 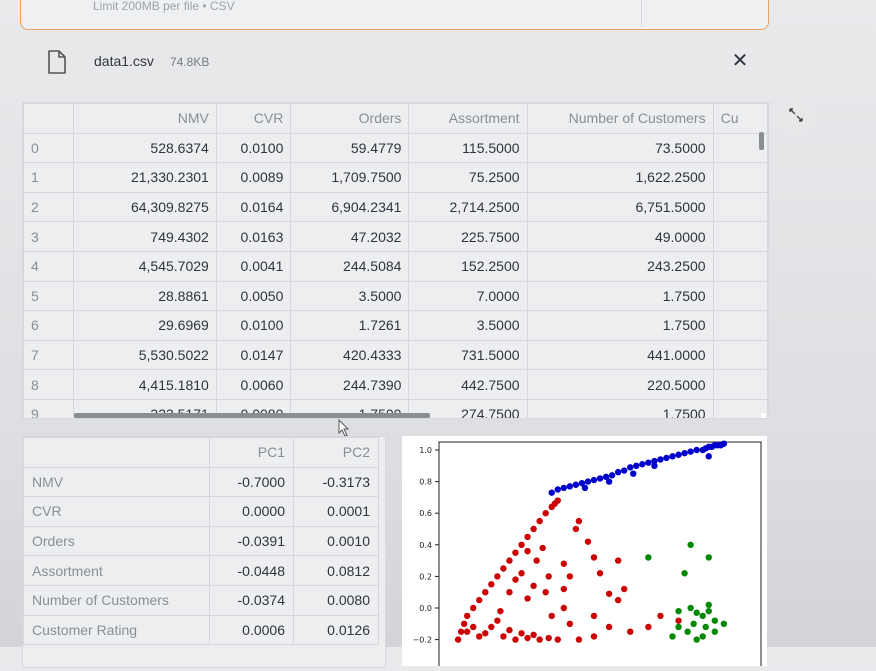 I want to click on table-row: 5 28.8861 0.0050 3.5000 7.0000 1.7500, so click(x=395, y=296).